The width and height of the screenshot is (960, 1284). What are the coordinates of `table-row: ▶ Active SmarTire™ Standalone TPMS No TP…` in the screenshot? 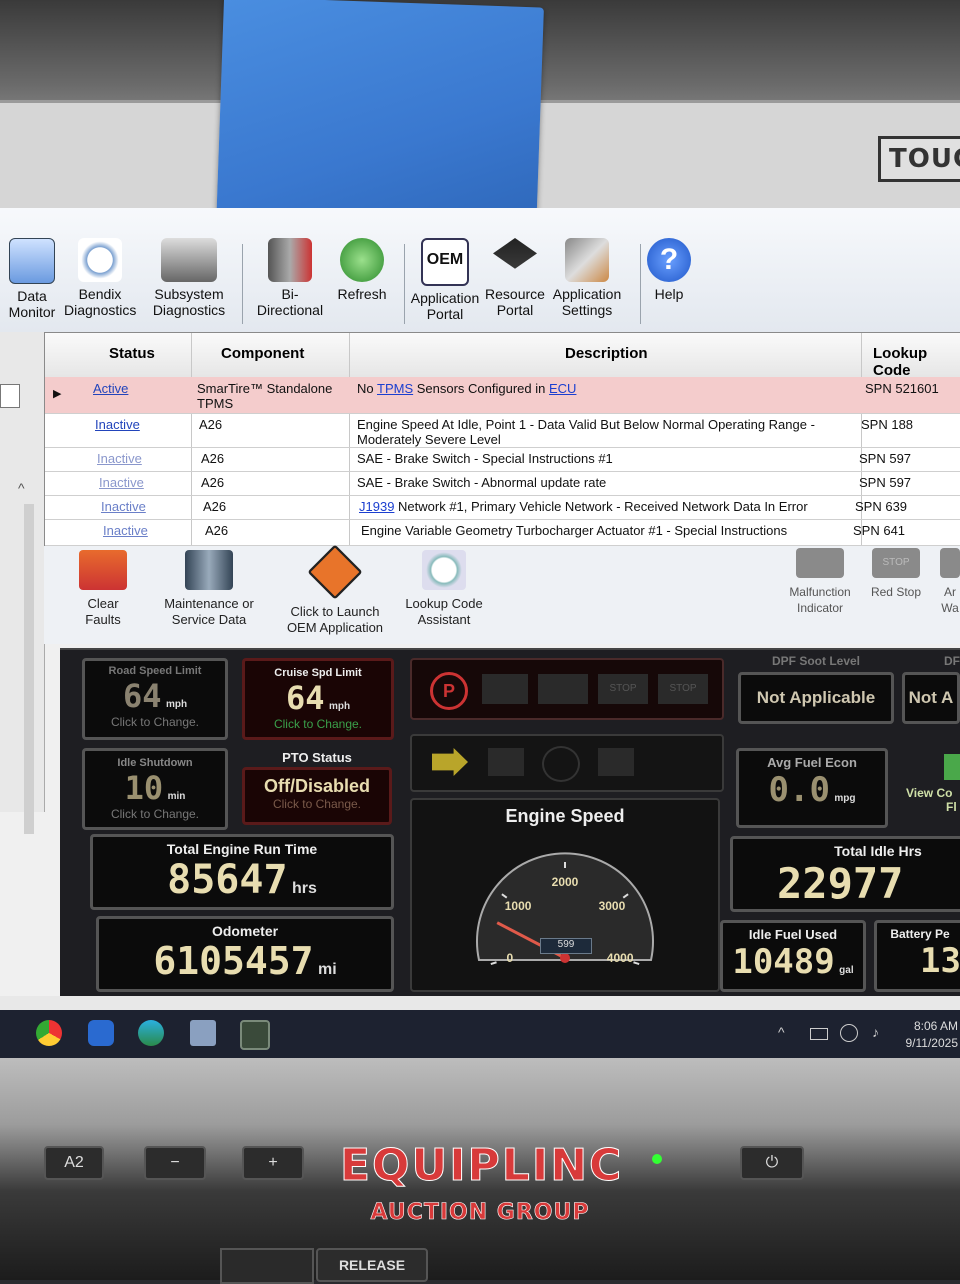 It's located at (502, 395).